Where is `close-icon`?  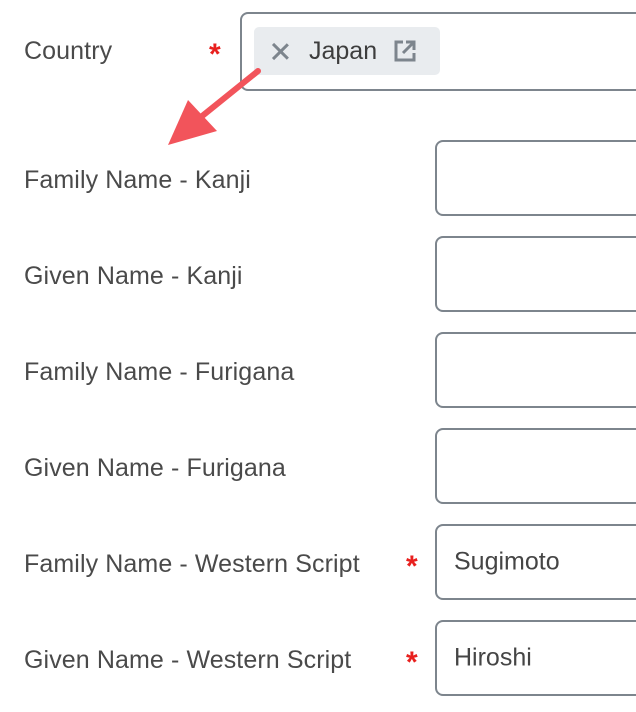 close-icon is located at coordinates (280, 51).